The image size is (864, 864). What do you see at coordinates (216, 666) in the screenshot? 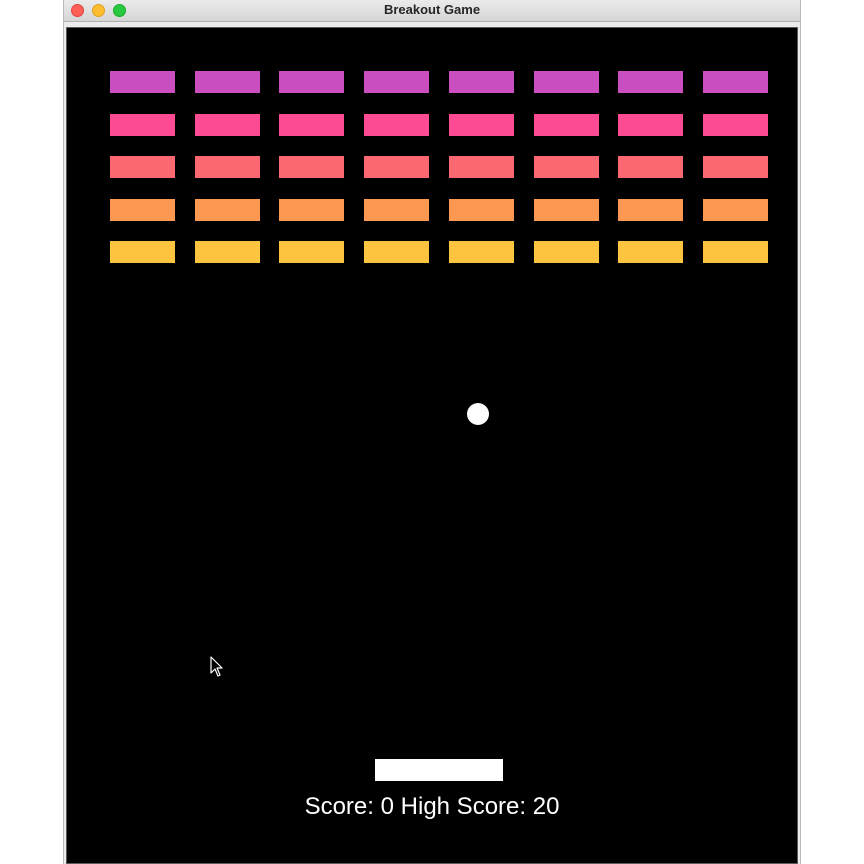
I see `mouse-pointer-icon` at bounding box center [216, 666].